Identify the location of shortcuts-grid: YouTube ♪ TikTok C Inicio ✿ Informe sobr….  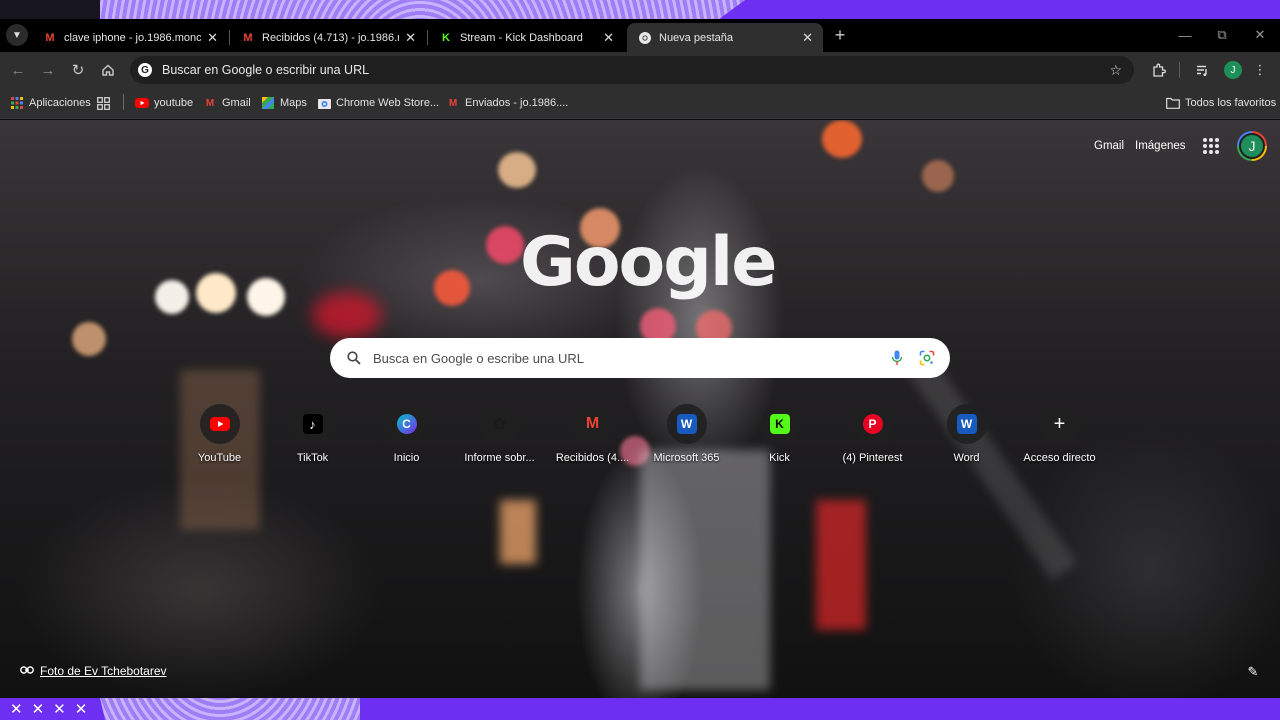
(640, 440).